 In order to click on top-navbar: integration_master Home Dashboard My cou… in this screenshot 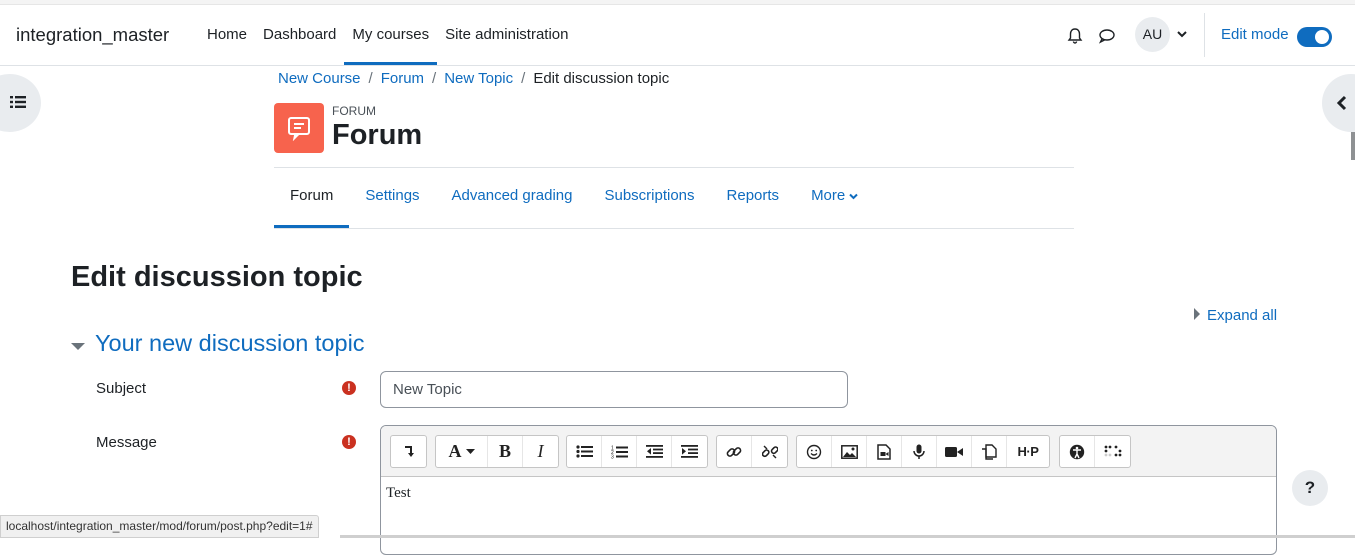, I will do `click(677, 35)`.